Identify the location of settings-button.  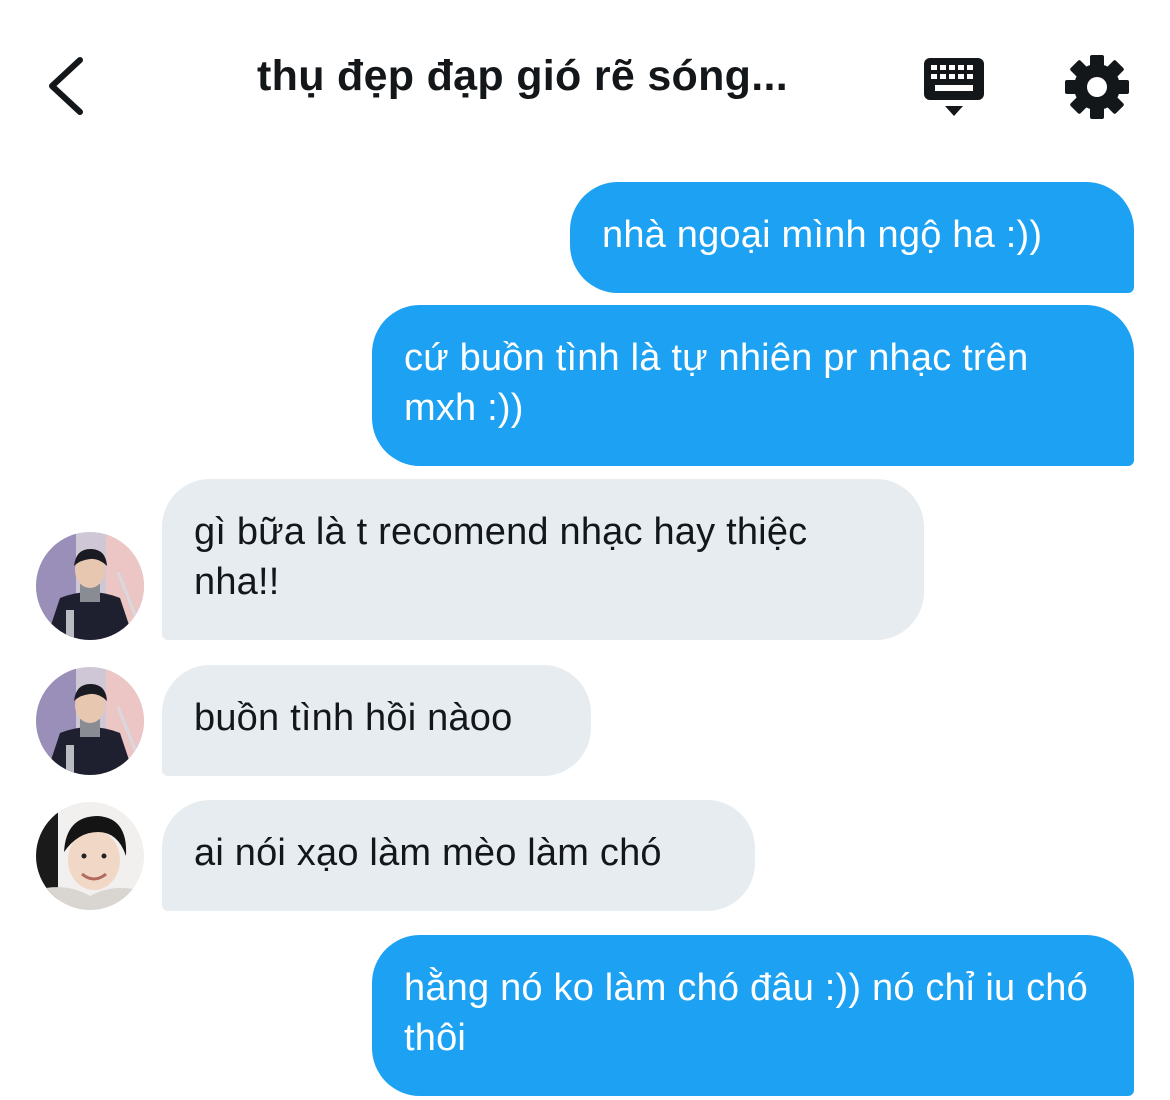
(1097, 87).